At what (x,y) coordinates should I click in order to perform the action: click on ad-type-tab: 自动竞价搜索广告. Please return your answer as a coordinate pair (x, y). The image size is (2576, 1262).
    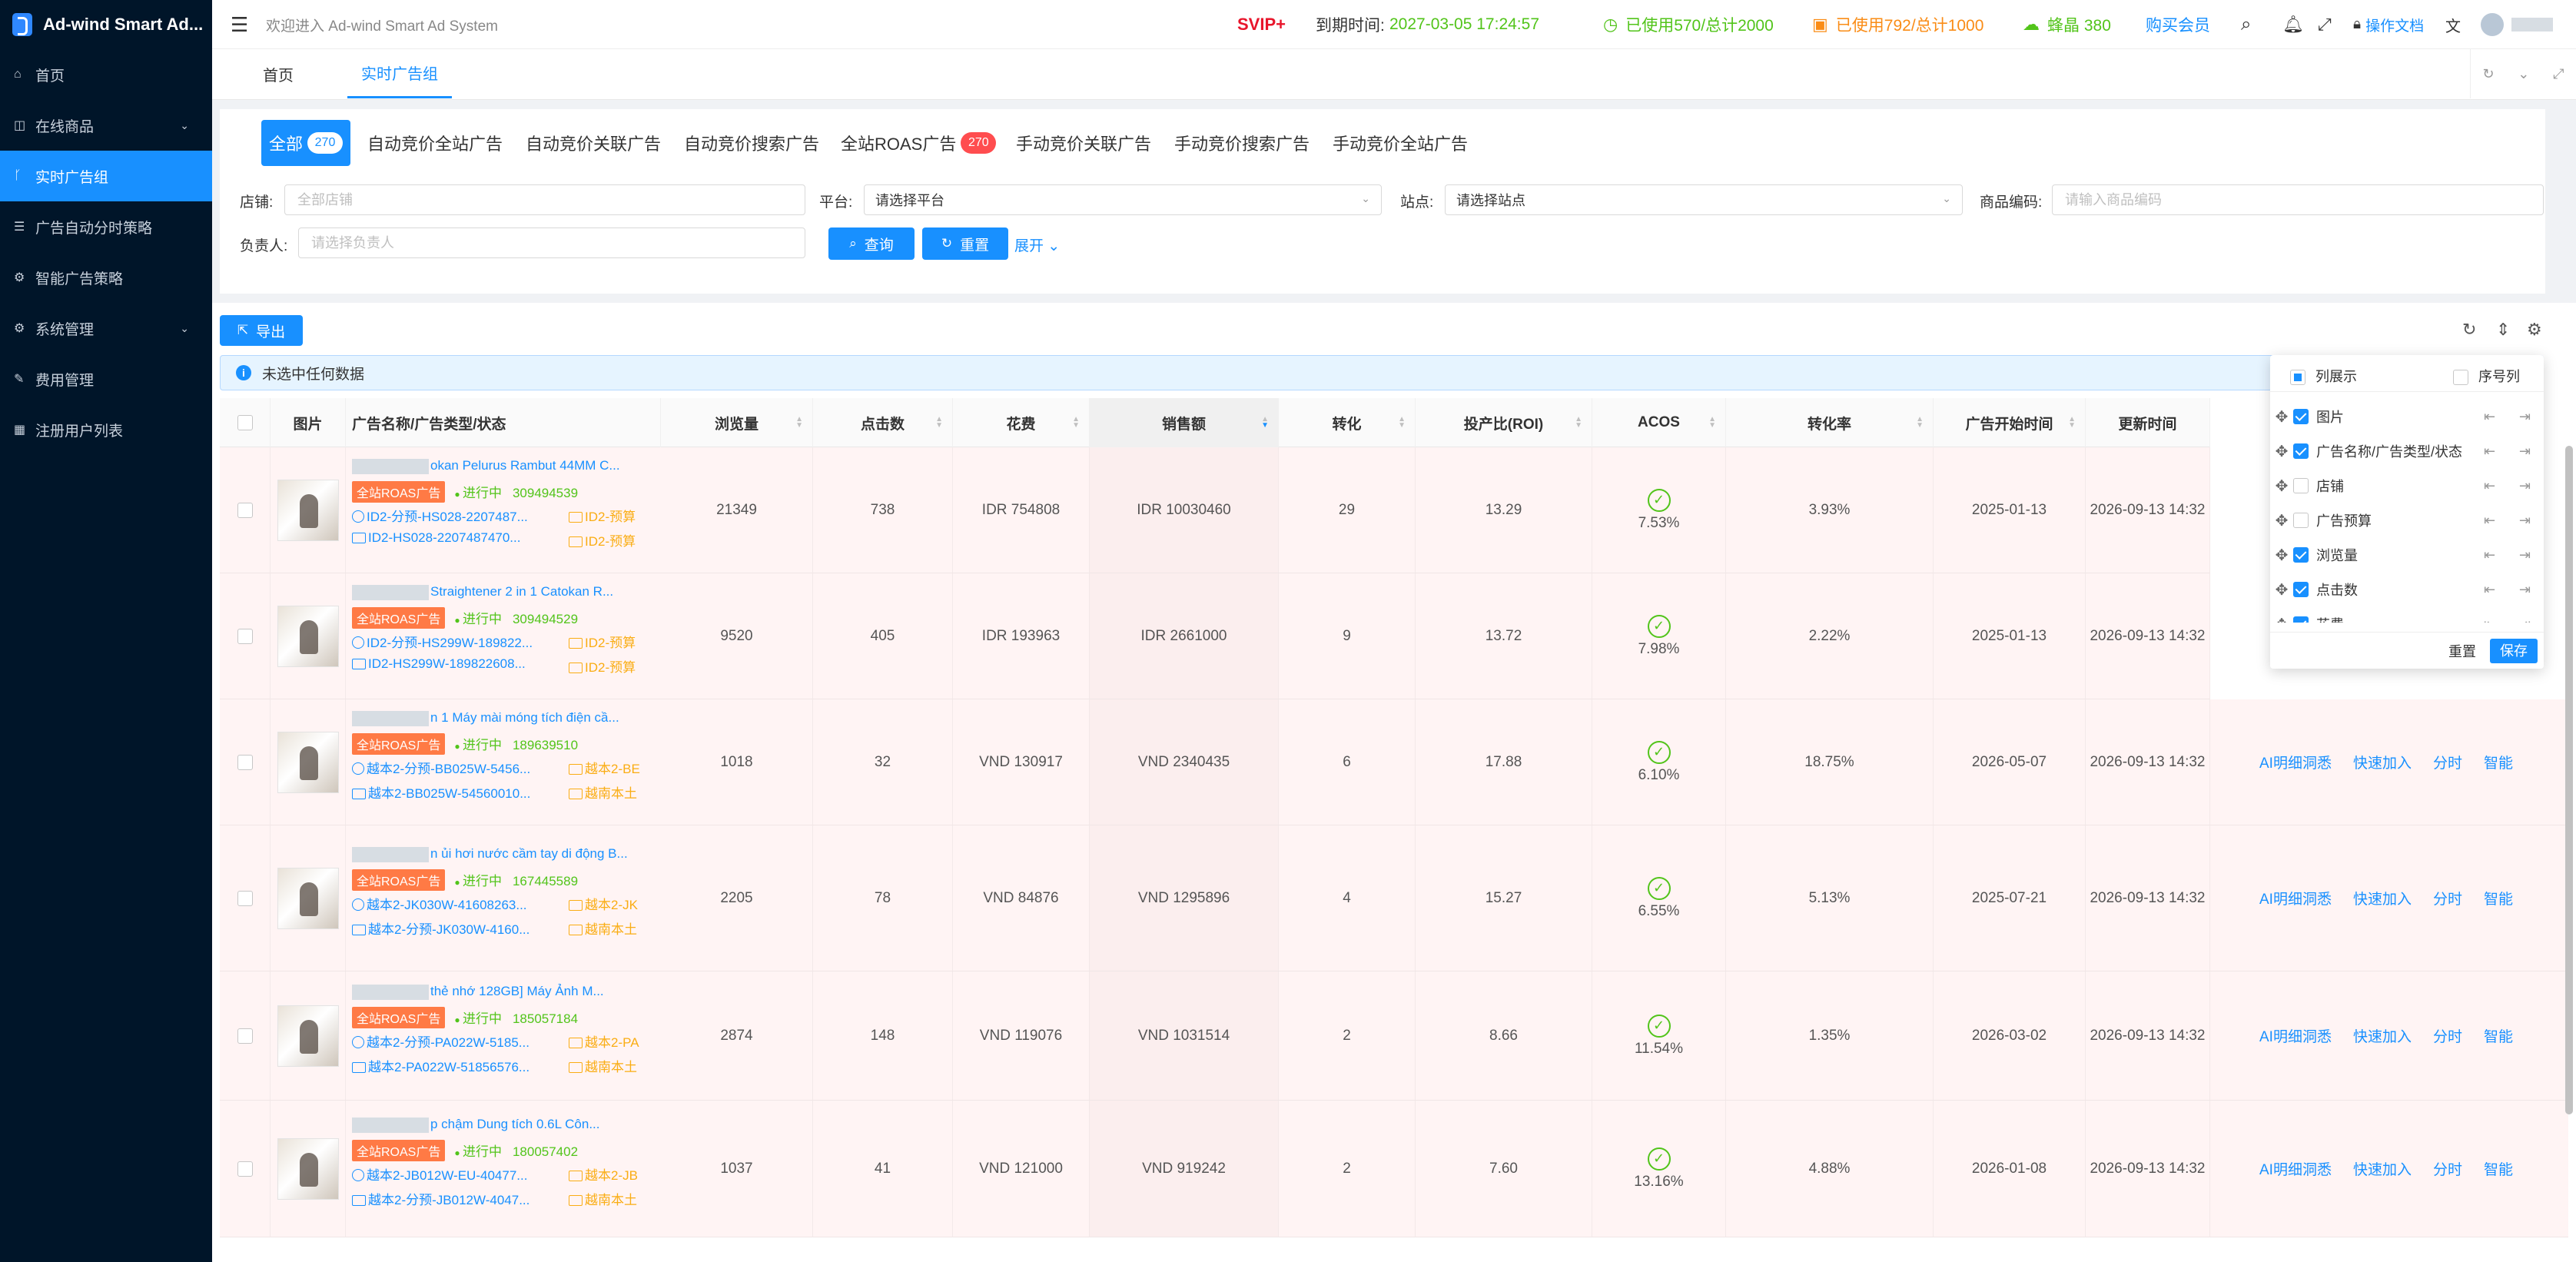
    Looking at the image, I should click on (751, 143).